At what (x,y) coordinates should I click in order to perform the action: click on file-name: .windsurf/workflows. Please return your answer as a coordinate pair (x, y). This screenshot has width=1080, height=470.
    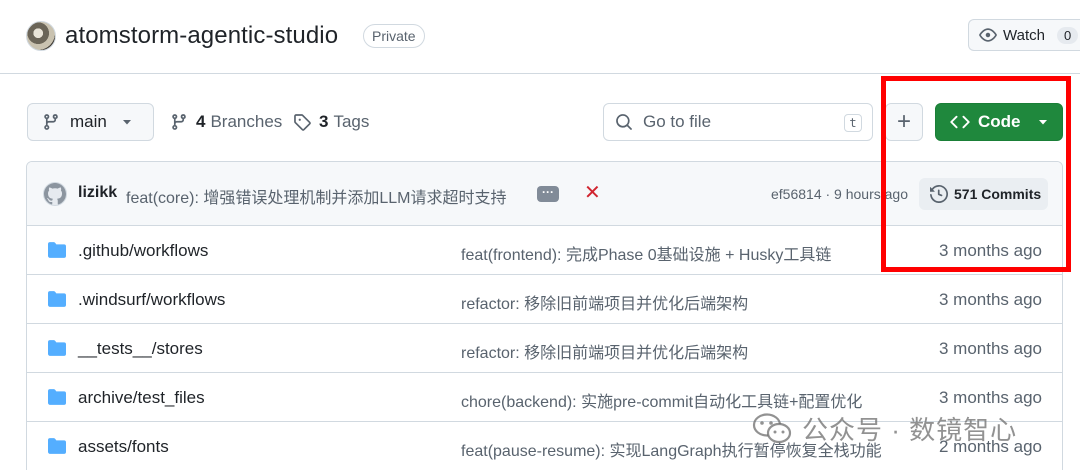
    Looking at the image, I should click on (151, 300).